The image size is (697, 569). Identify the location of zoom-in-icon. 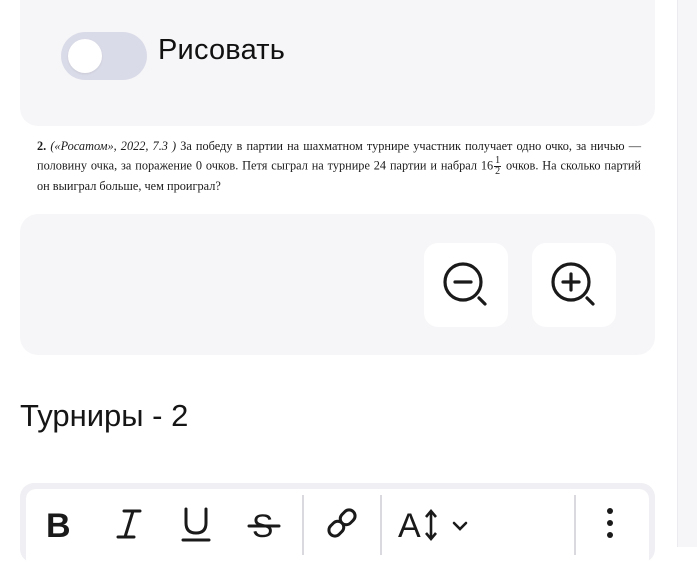
(573, 284).